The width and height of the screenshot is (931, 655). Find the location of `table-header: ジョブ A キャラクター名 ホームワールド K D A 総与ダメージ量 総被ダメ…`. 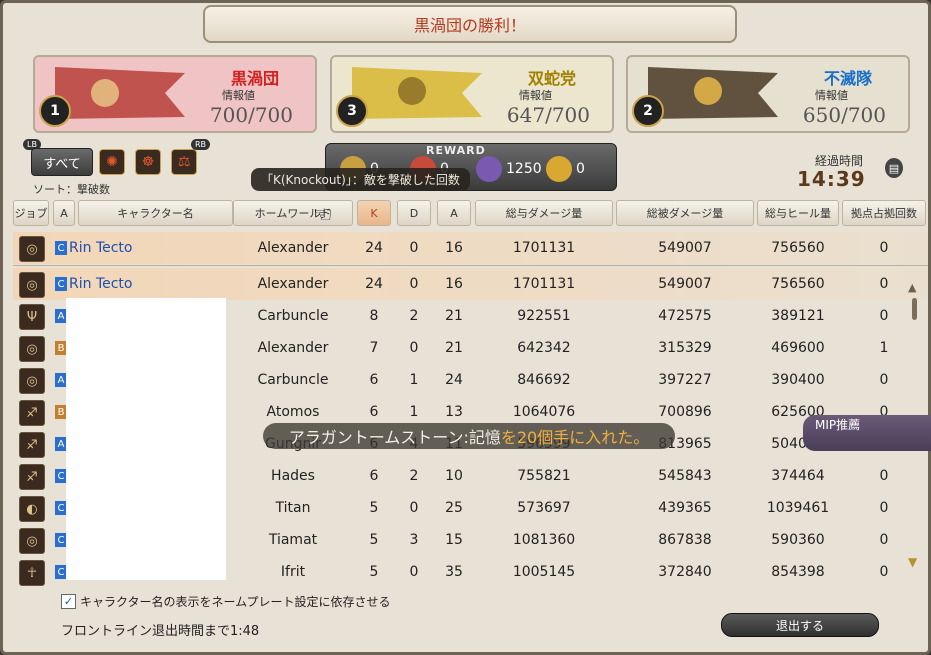

table-header: ジョブ A キャラクター名 ホームワールド K D A 総与ダメージ量 総被ダメ… is located at coordinates (470, 214).